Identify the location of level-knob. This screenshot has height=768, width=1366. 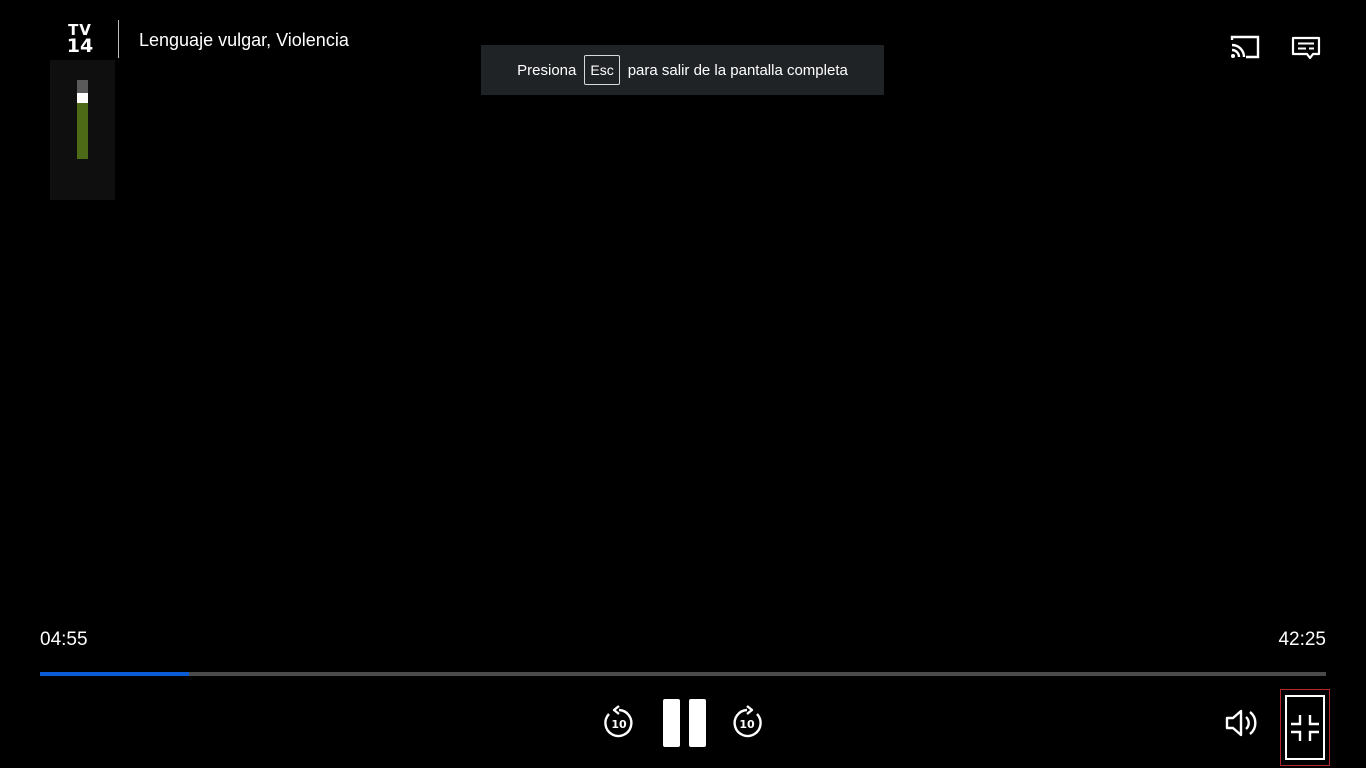
(82, 98).